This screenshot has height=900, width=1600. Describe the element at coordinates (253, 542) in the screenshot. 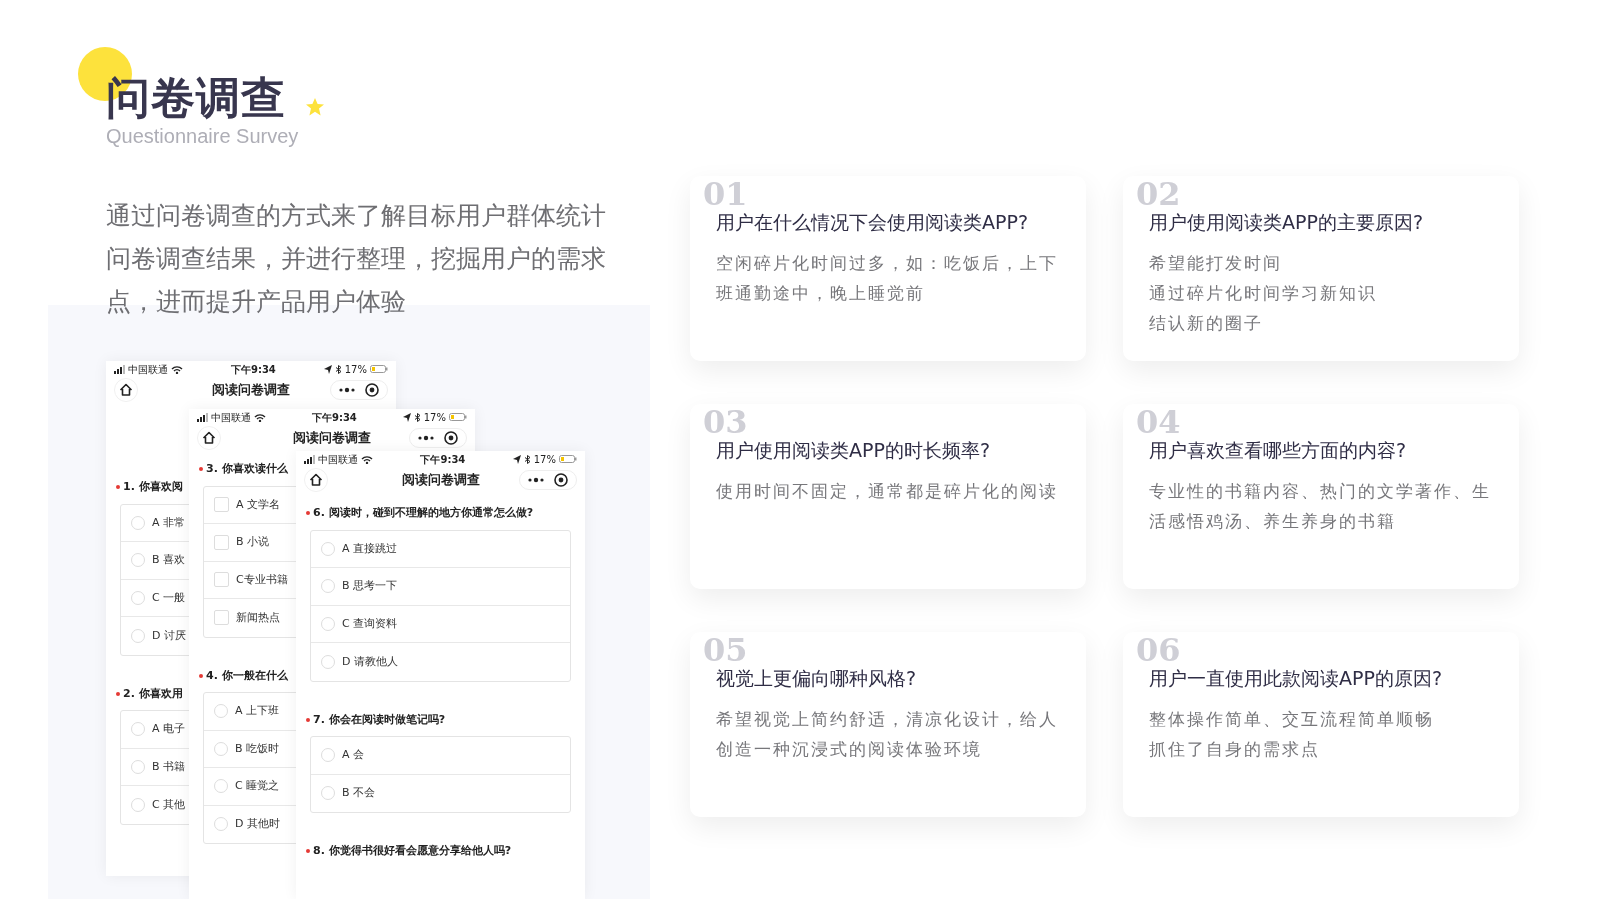

I see `option-label: B 小说` at that location.